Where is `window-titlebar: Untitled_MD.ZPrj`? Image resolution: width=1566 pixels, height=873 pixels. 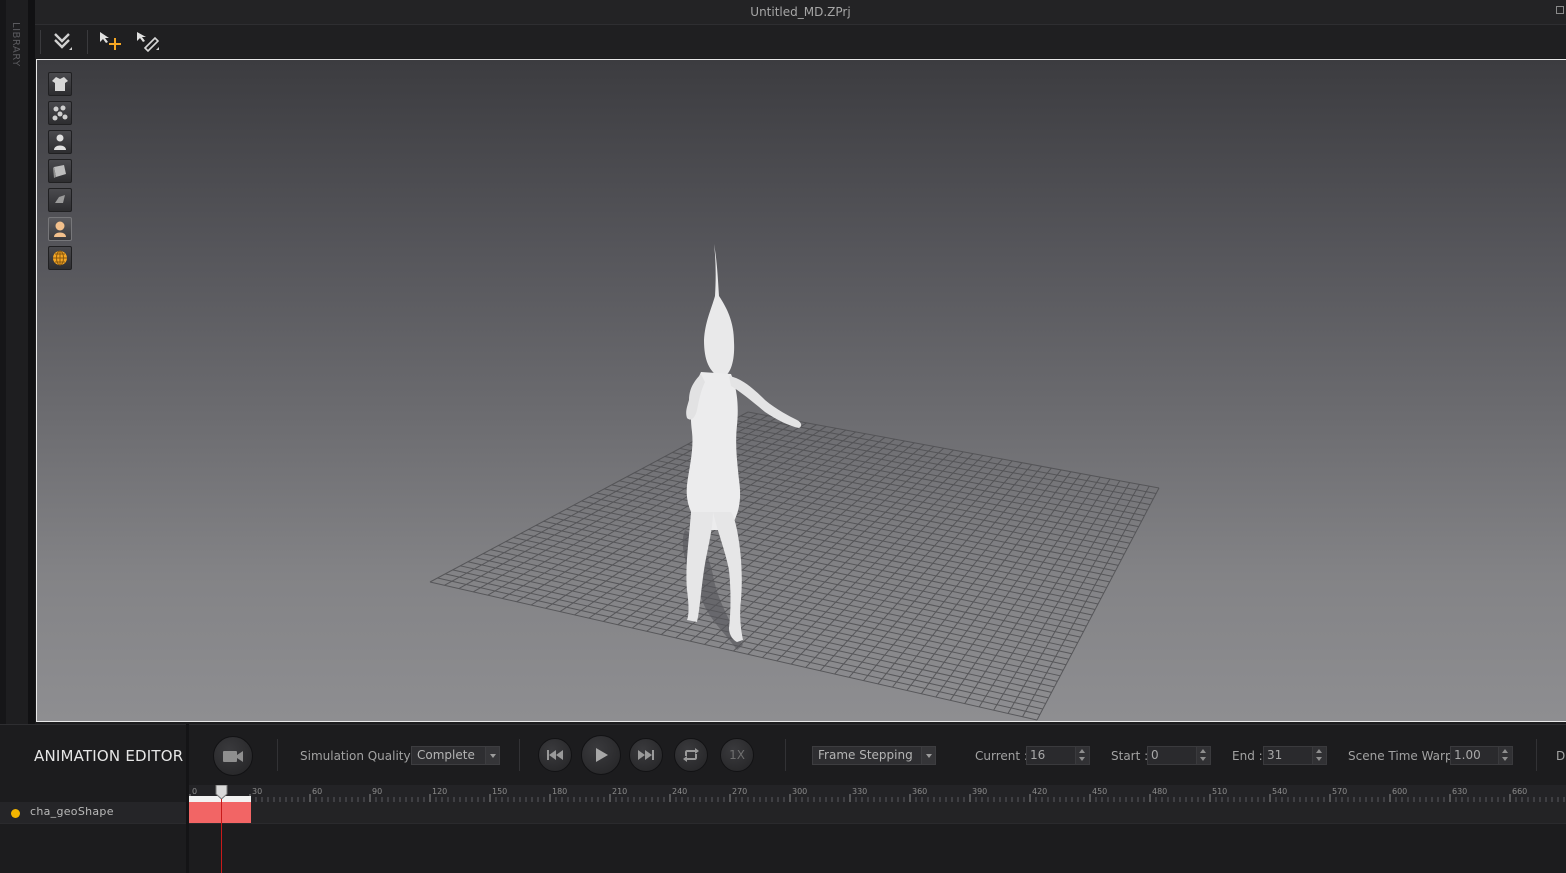 window-titlebar: Untitled_MD.ZPrj is located at coordinates (800, 12).